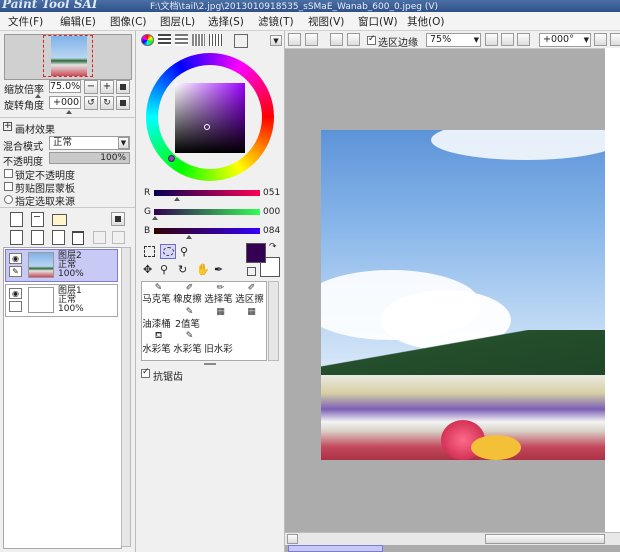 The image size is (620, 552). I want to click on b-slider-track, so click(207, 231).